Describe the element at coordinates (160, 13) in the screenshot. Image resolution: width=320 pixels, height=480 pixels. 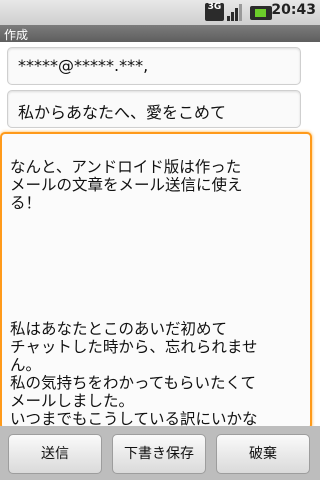
I see `status-bar: 3G 20:43` at that location.